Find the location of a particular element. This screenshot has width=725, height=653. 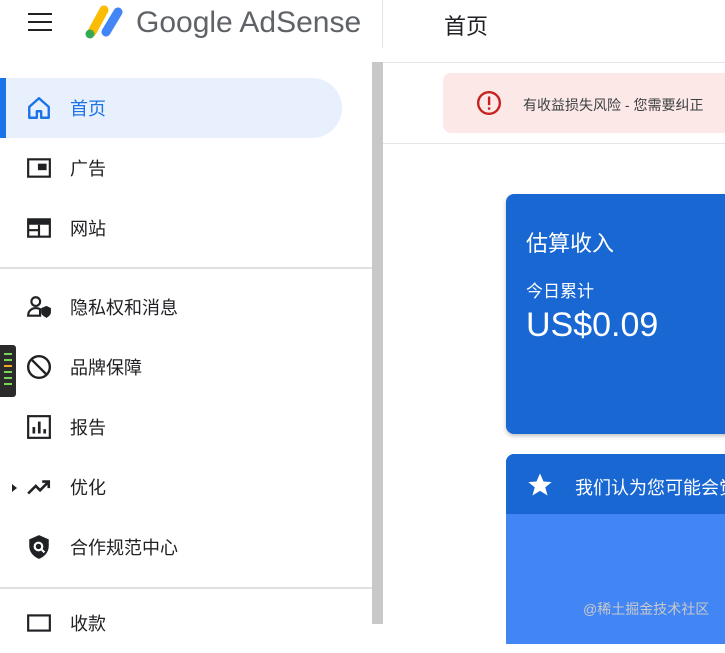

page-title: 首页 is located at coordinates (466, 26).